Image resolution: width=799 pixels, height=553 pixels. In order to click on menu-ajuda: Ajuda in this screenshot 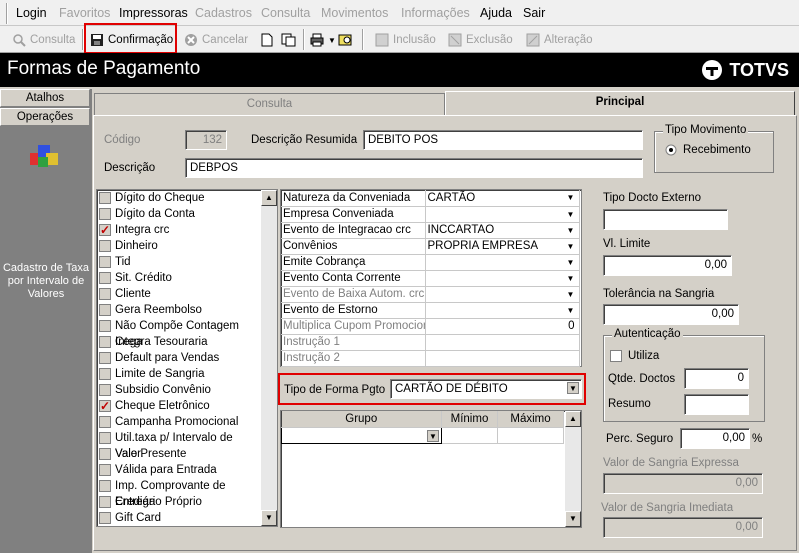, I will do `click(496, 13)`.